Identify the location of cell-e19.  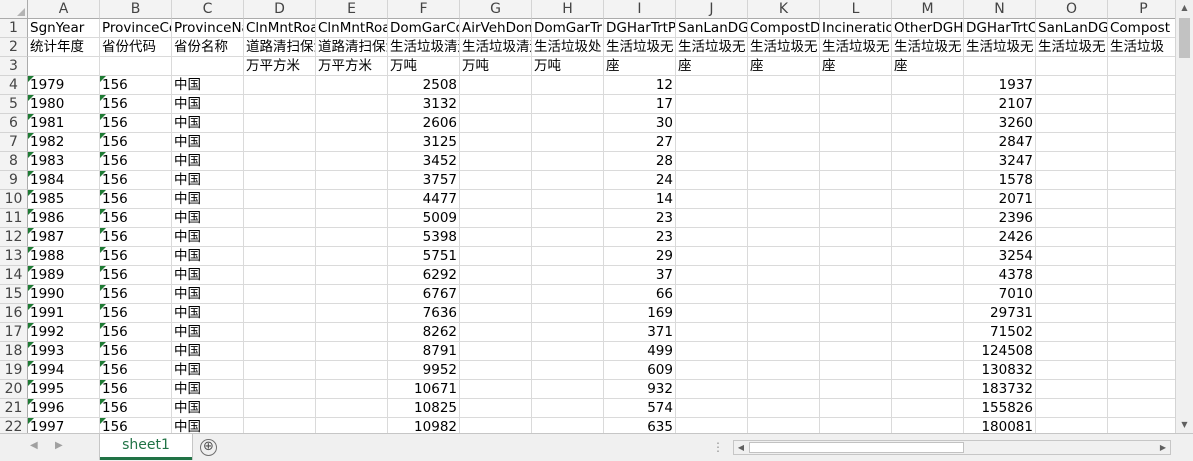
(352, 370).